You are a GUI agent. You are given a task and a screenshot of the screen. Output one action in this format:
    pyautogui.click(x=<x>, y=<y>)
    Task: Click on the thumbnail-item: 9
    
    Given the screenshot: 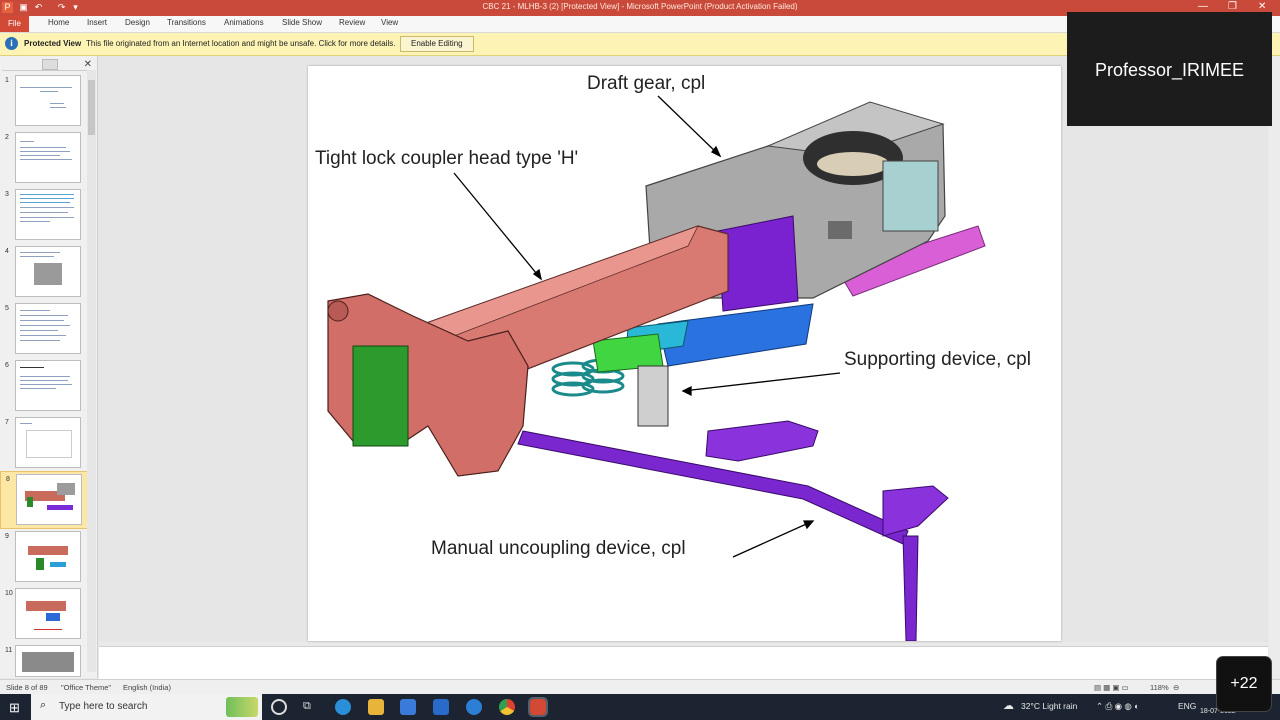 What is the action you would take?
    pyautogui.click(x=43, y=557)
    